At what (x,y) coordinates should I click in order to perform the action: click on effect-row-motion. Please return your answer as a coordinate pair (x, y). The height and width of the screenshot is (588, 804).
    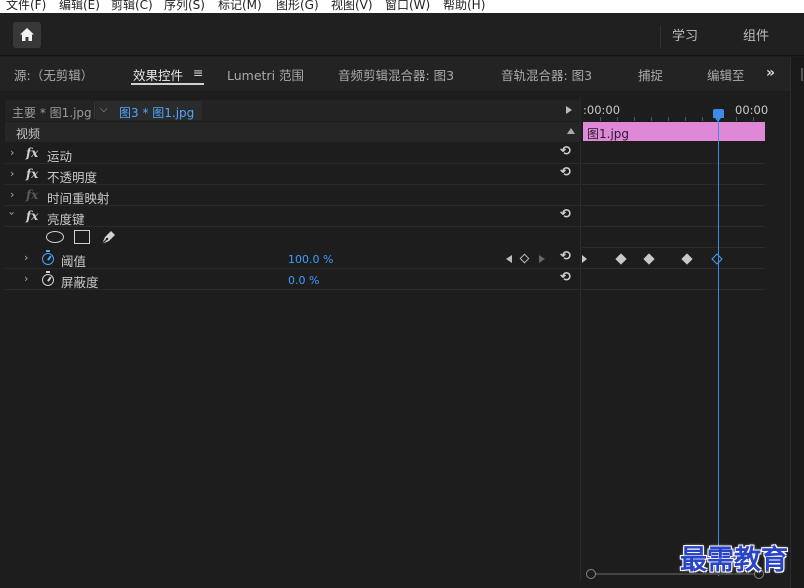
    Looking at the image, I should click on (293, 153).